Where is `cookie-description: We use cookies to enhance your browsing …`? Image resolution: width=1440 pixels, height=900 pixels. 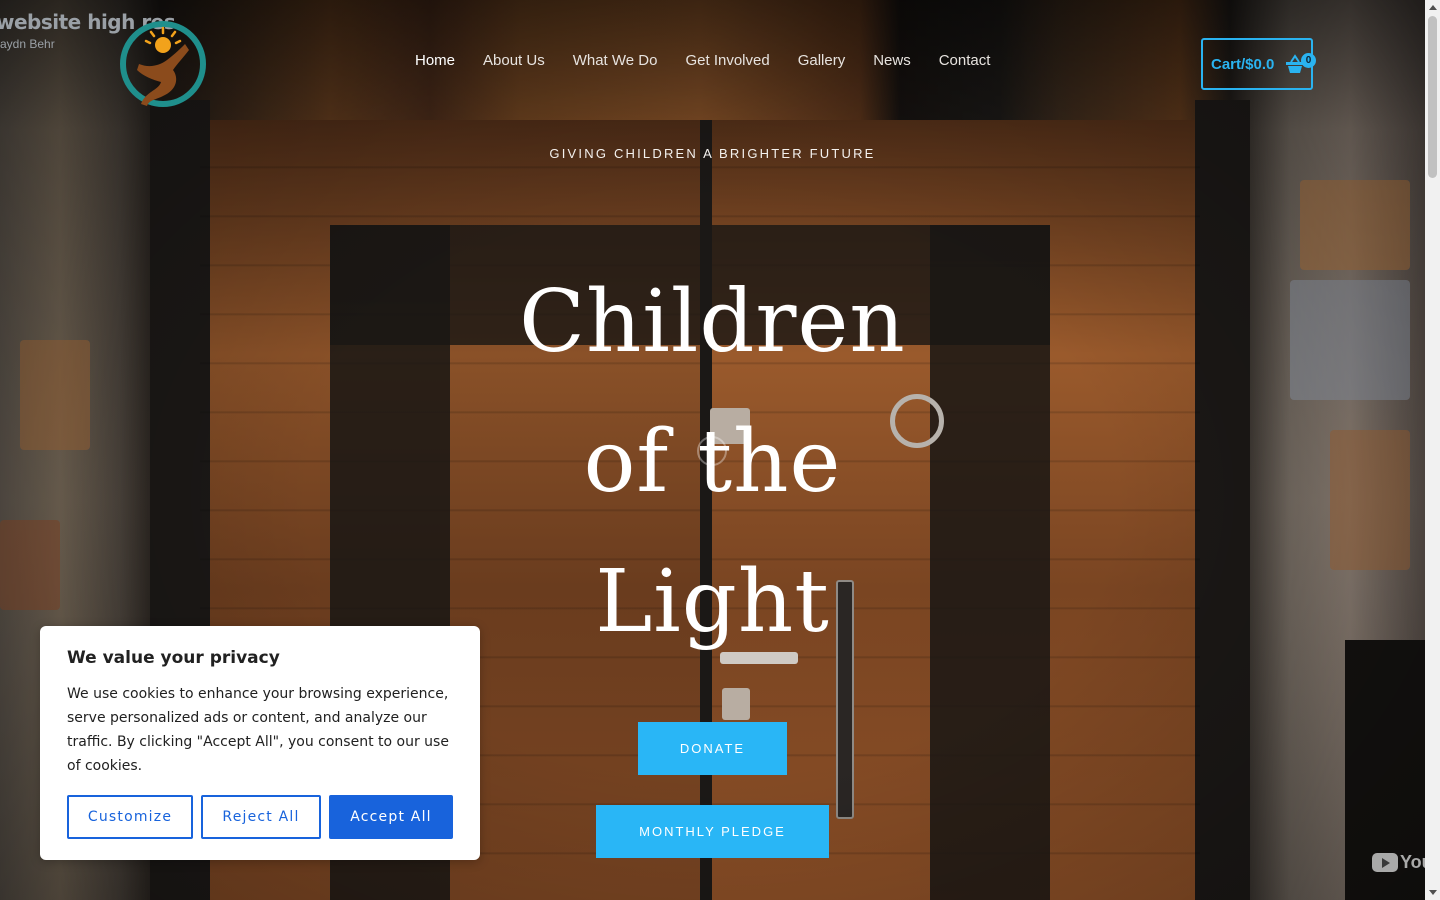 cookie-description: We use cookies to enhance your browsing … is located at coordinates (258, 730).